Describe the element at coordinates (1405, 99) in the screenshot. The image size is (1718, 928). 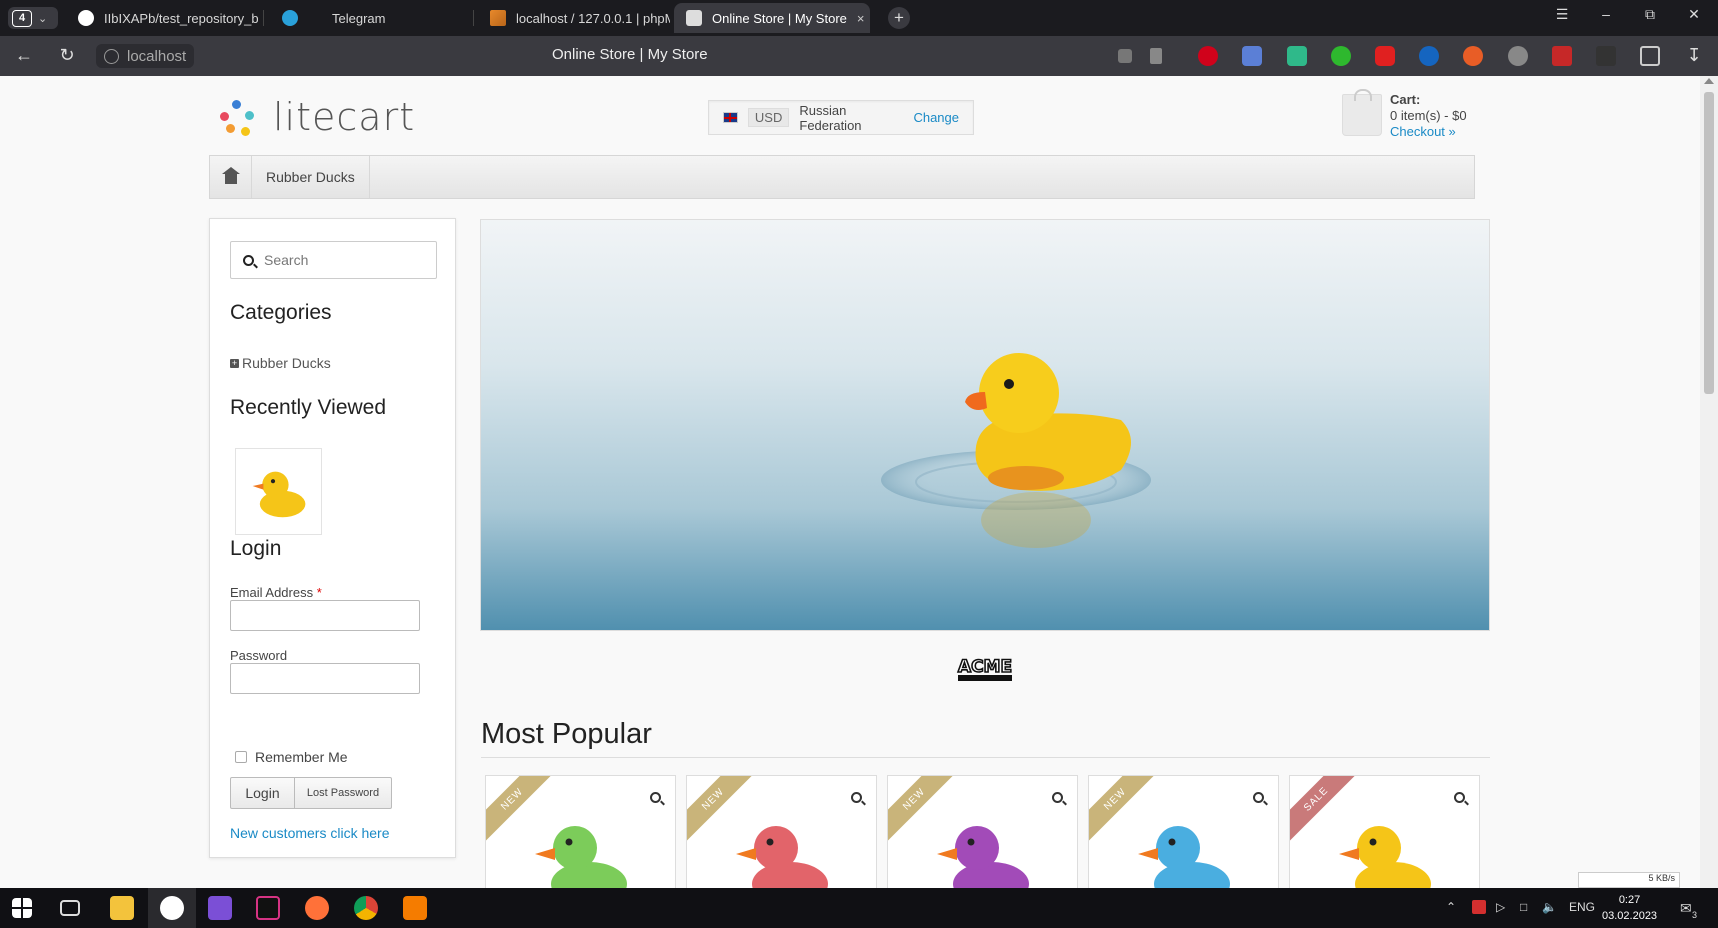
I see `cart-title: Cart:` at that location.